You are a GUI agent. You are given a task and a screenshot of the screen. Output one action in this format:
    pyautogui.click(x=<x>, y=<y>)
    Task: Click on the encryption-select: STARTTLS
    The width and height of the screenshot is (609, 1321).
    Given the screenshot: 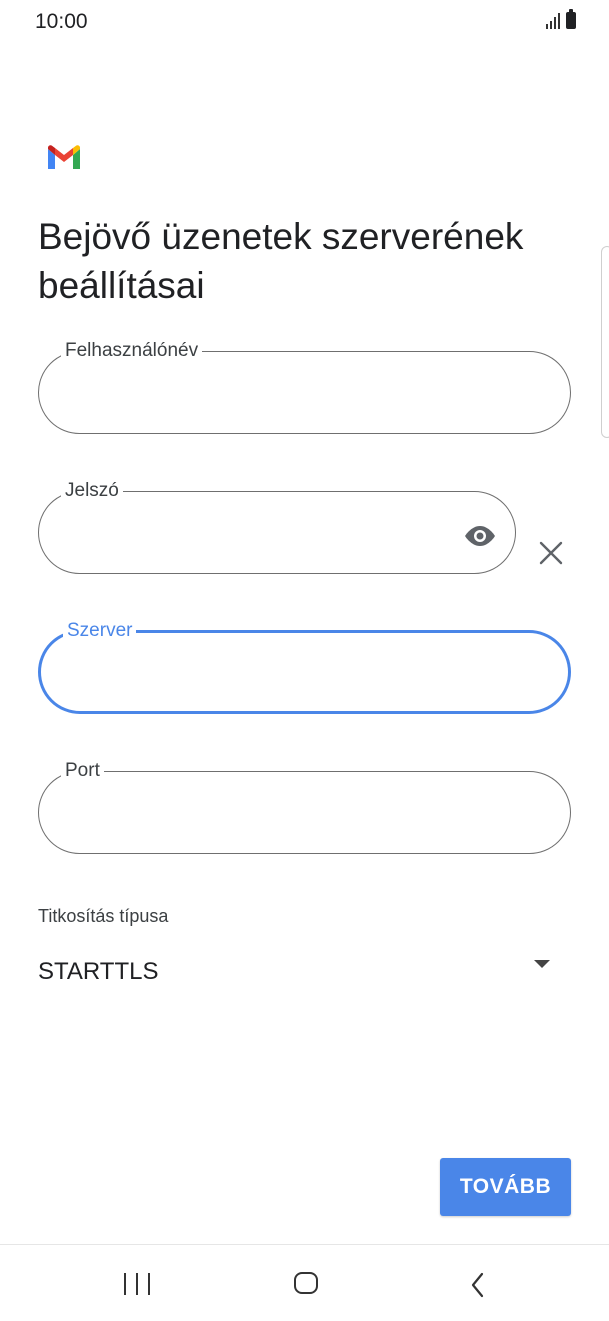 What is the action you would take?
    pyautogui.click(x=298, y=972)
    